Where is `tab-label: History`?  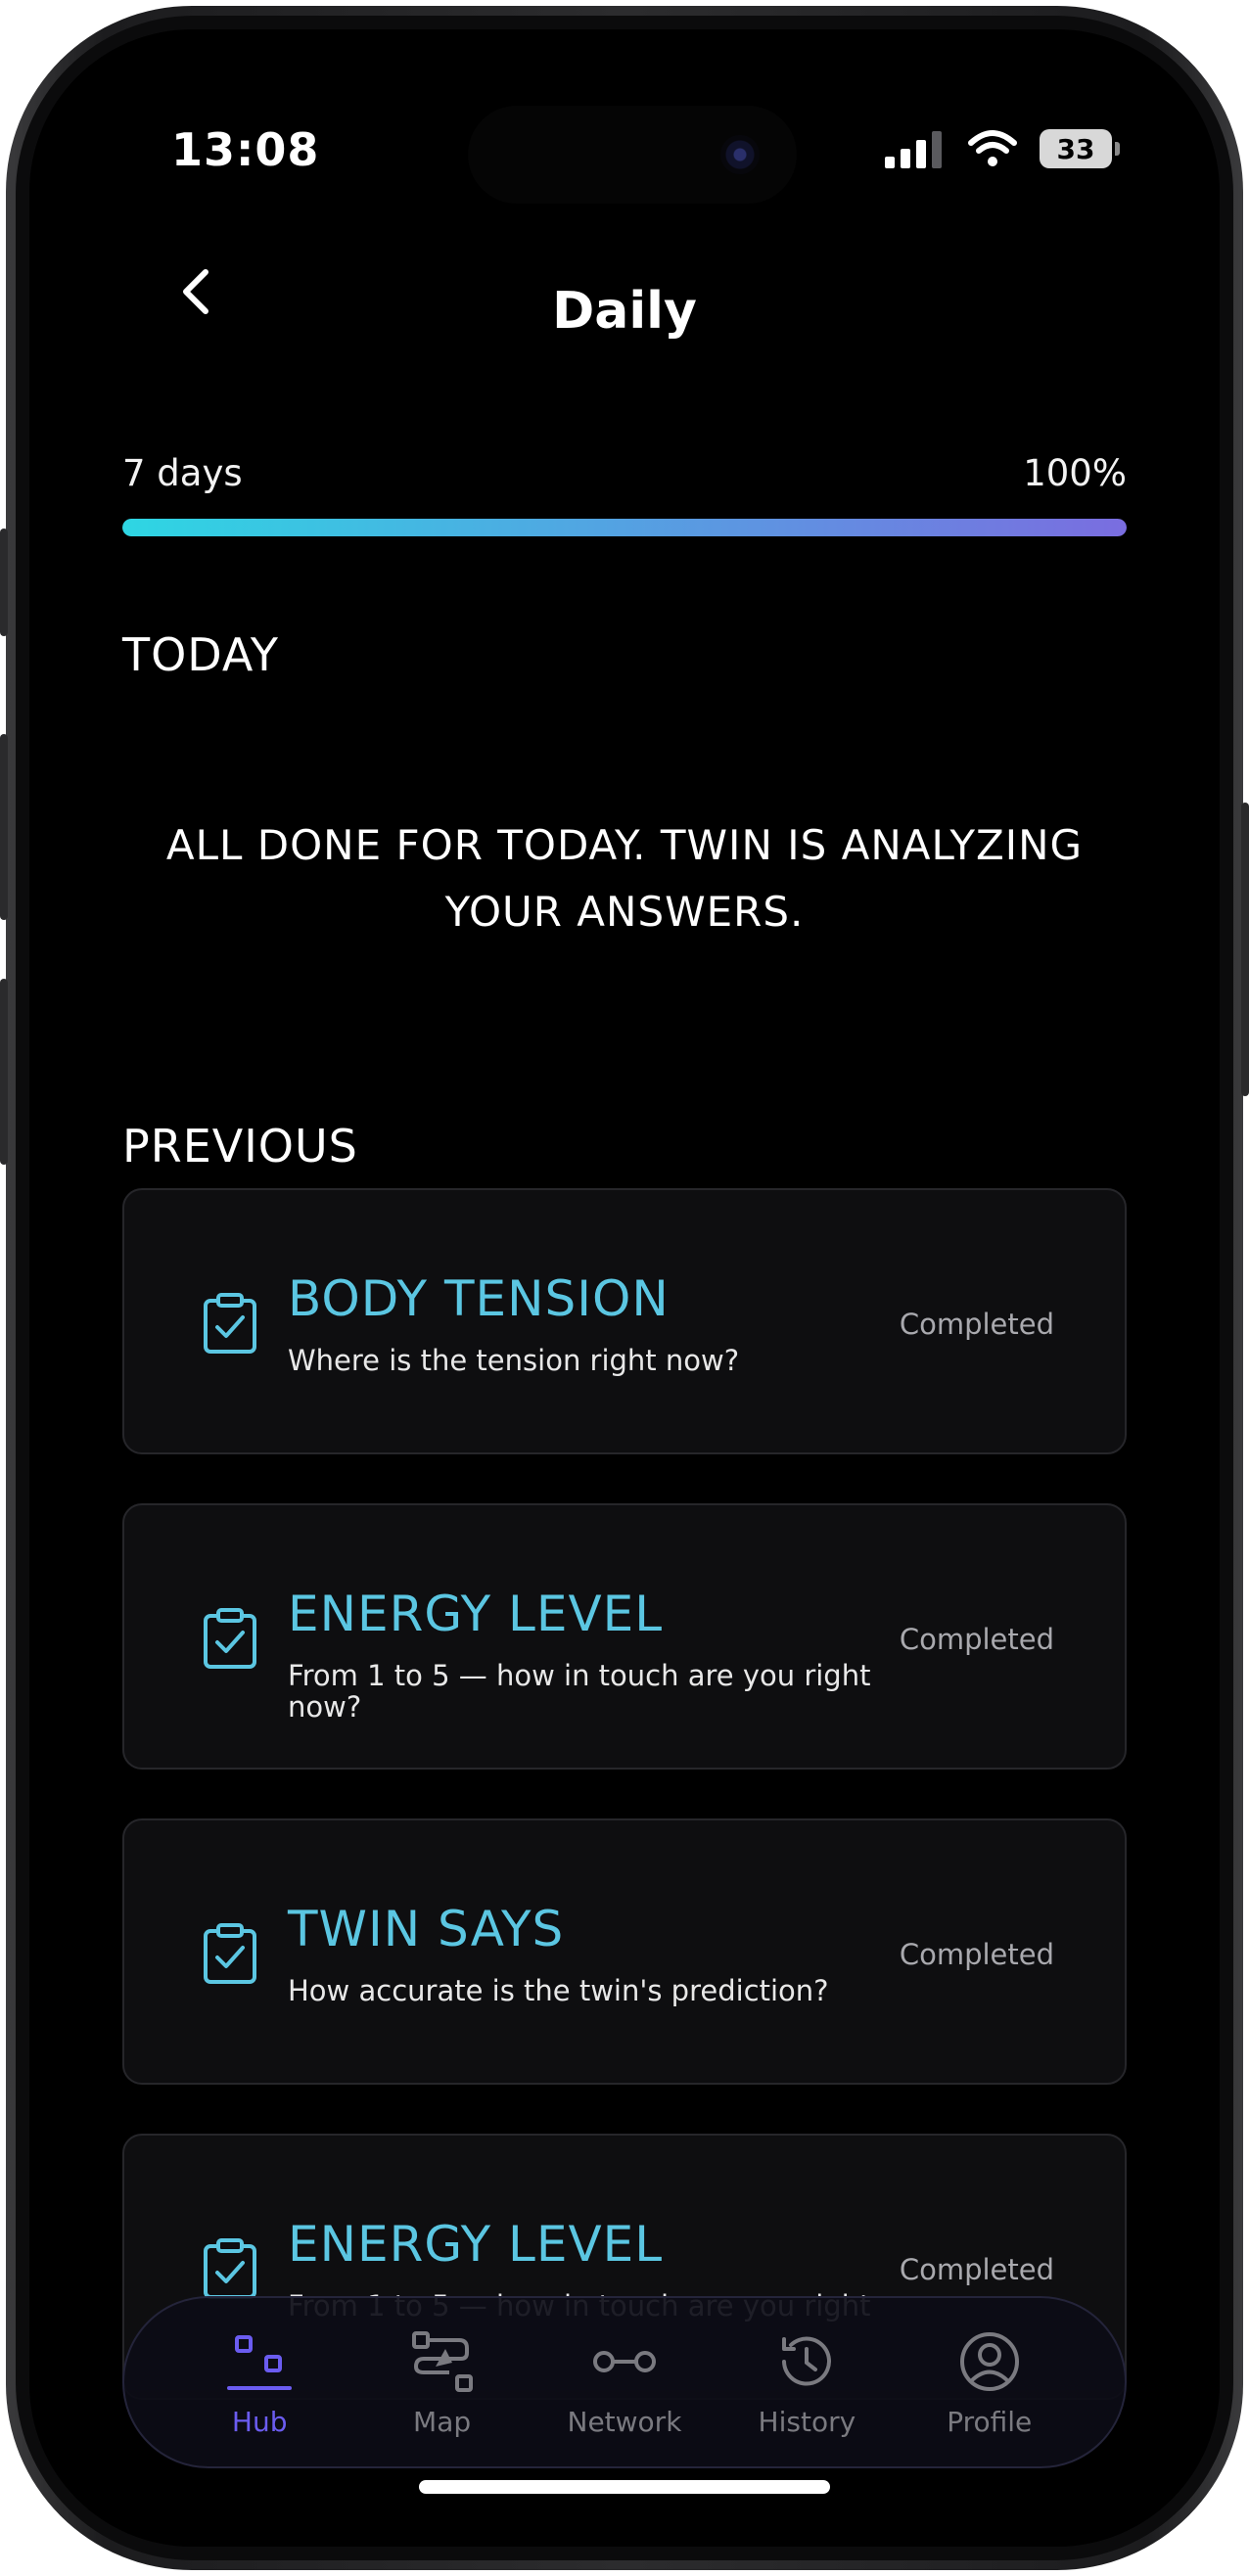
tab-label: History is located at coordinates (807, 2422).